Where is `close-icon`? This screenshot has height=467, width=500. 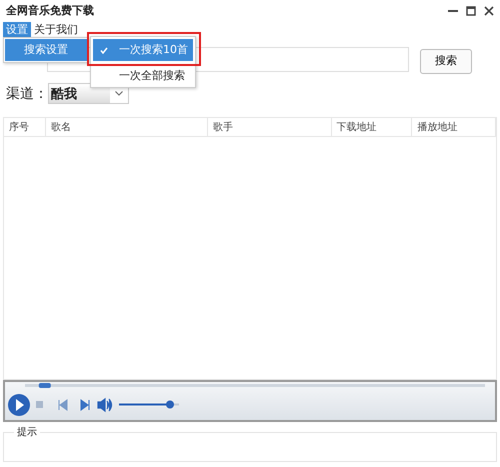
close-icon is located at coordinates (489, 11).